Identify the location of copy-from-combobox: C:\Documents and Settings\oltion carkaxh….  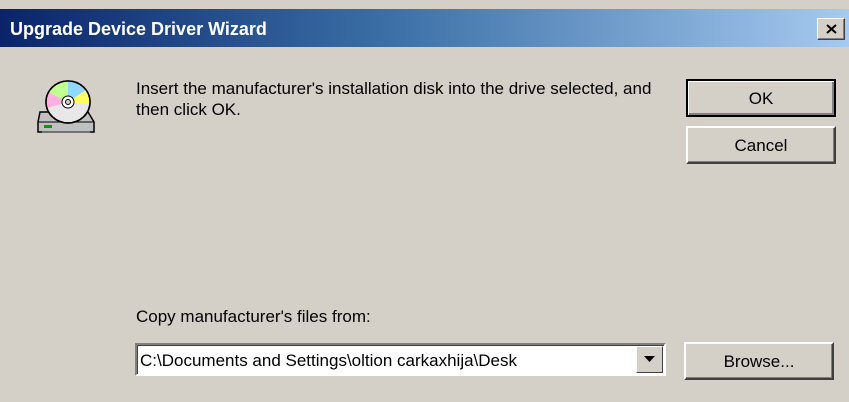
(400, 359).